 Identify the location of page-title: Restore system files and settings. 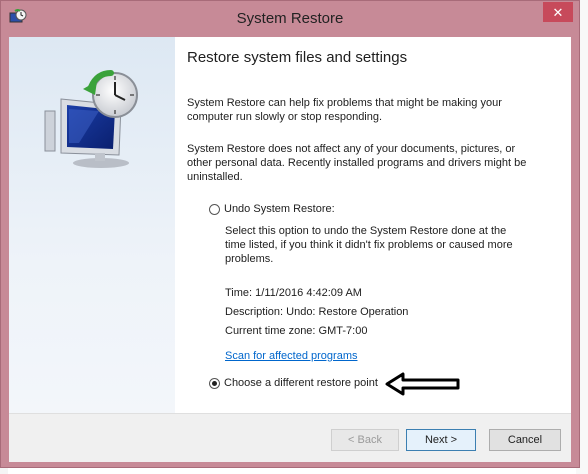
(297, 57).